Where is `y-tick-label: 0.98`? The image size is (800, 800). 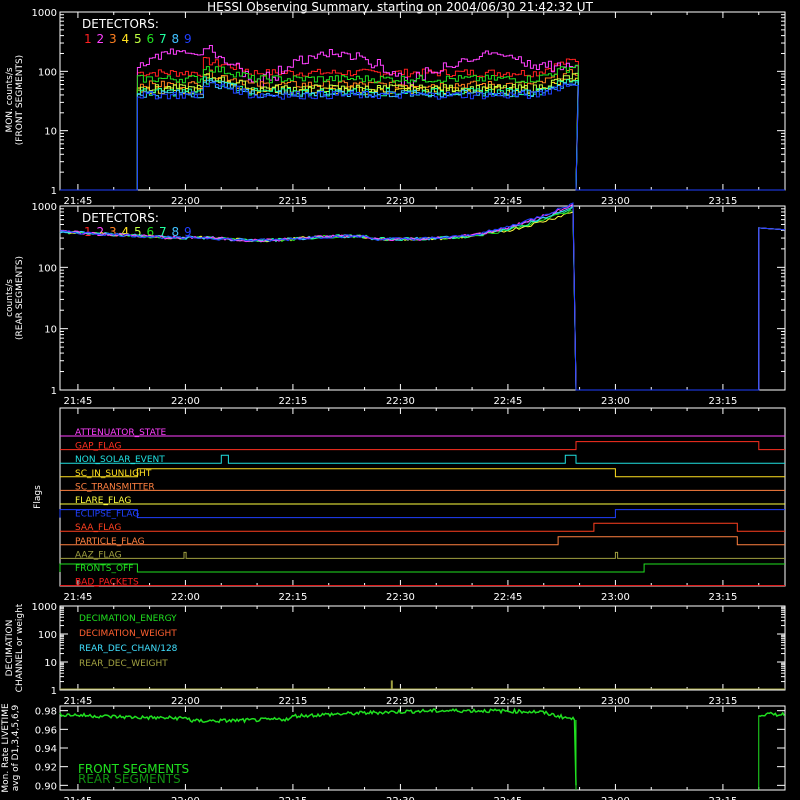 y-tick-label: 0.98 is located at coordinates (46, 712).